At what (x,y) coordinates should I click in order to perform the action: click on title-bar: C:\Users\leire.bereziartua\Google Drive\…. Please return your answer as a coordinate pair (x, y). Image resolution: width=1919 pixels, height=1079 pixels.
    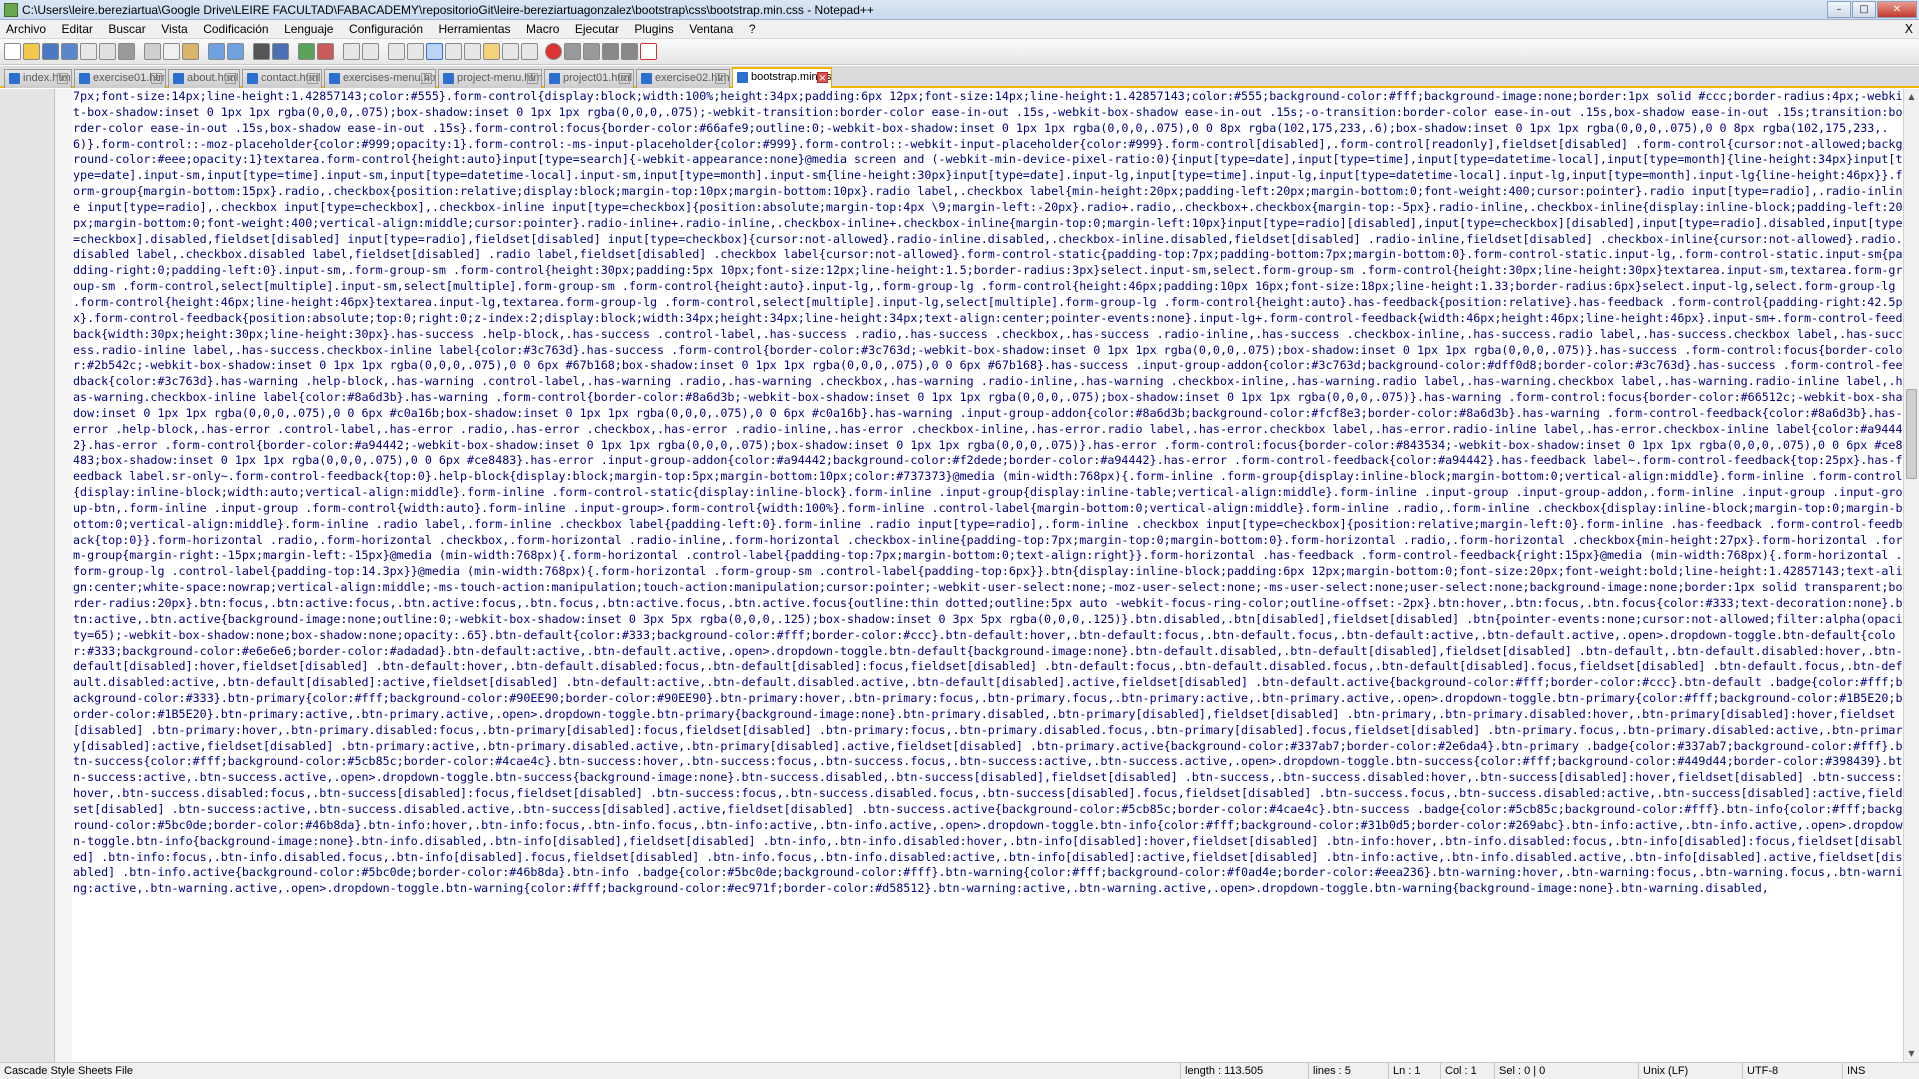
    Looking at the image, I should click on (959, 10).